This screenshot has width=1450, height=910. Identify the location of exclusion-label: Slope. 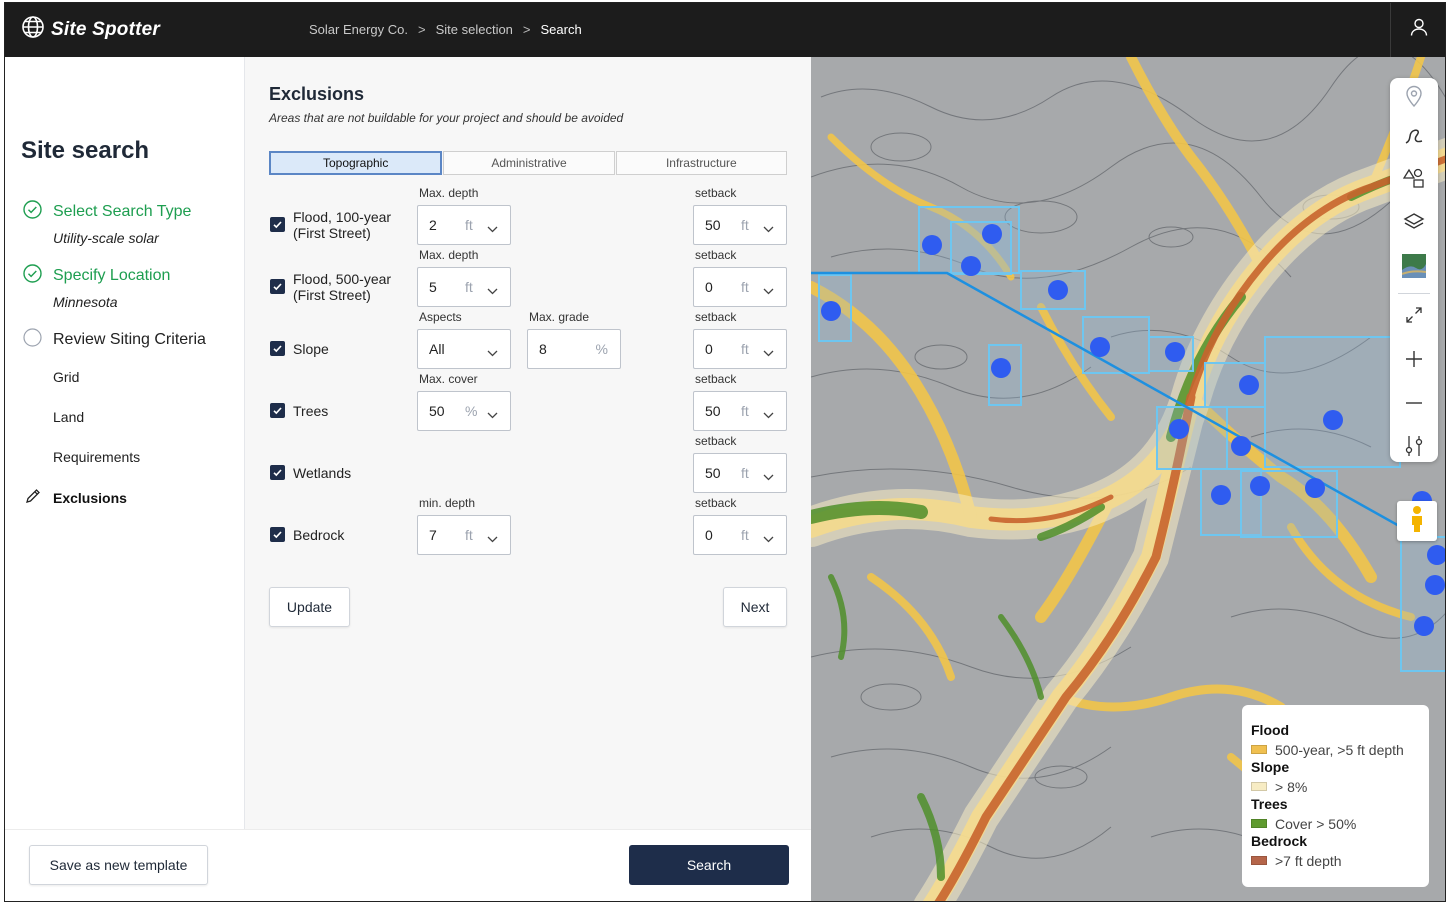
(311, 349).